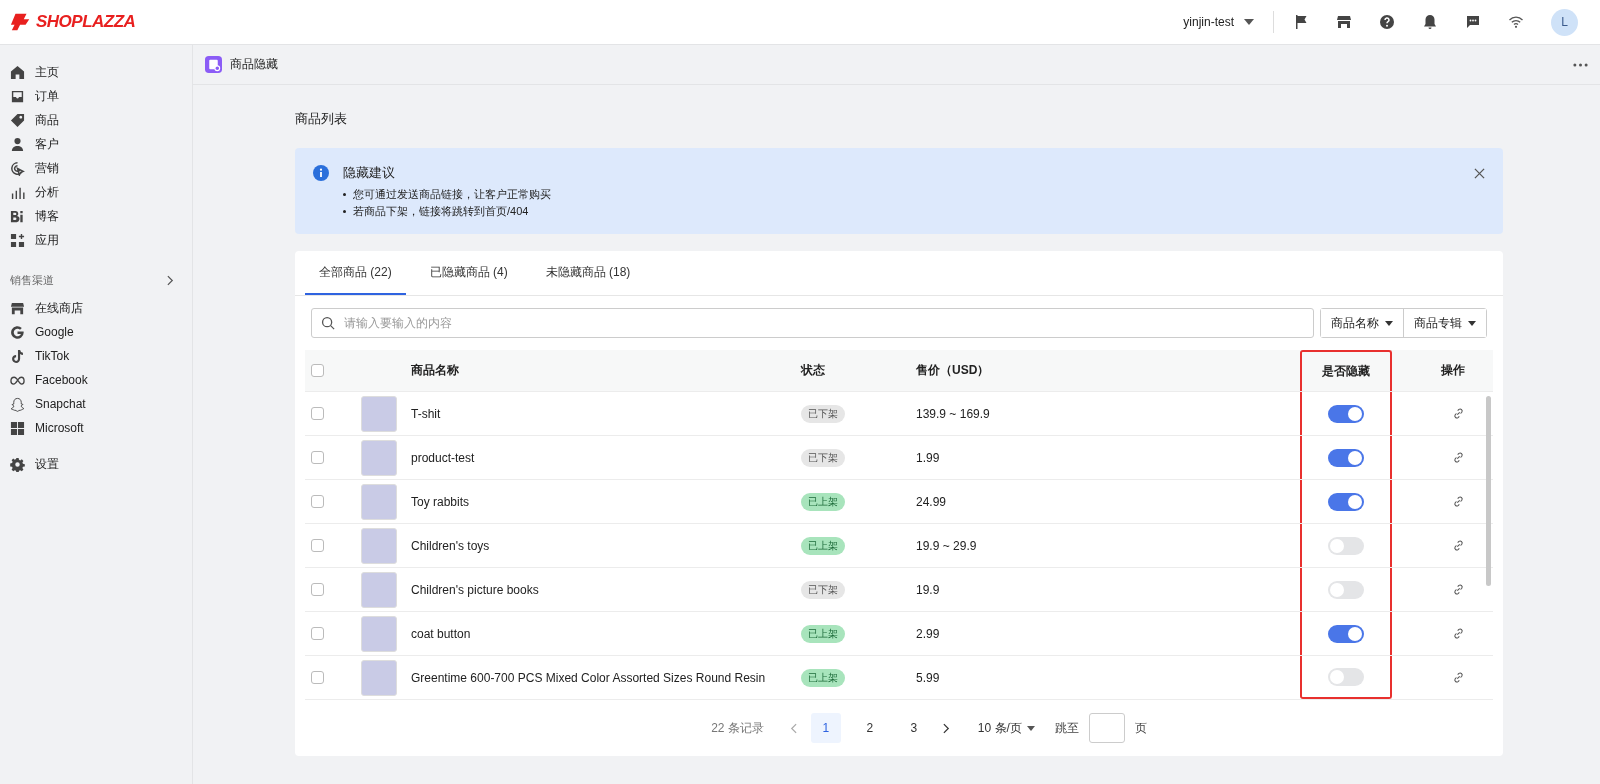  Describe the element at coordinates (1218, 22) in the screenshot. I see `store-selector: yinjin-test` at that location.